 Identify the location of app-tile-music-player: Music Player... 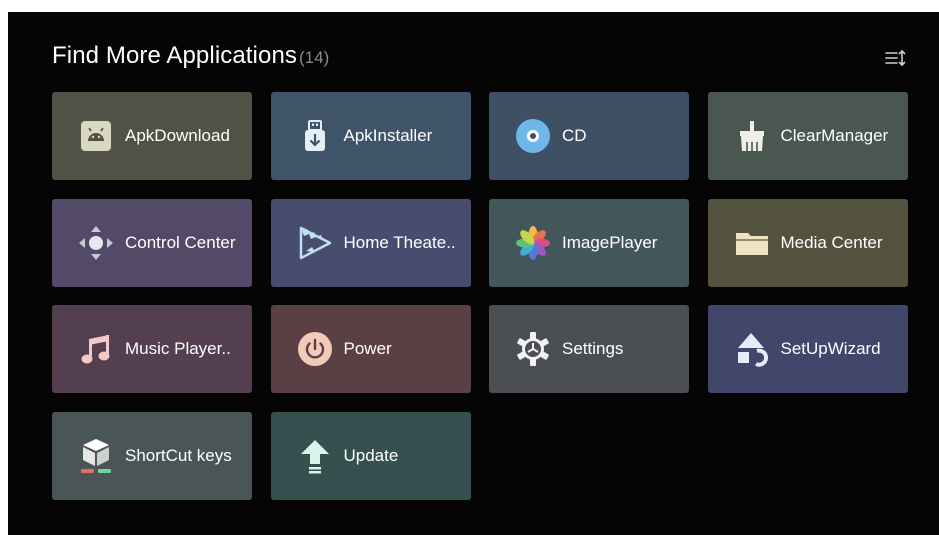
(152, 349).